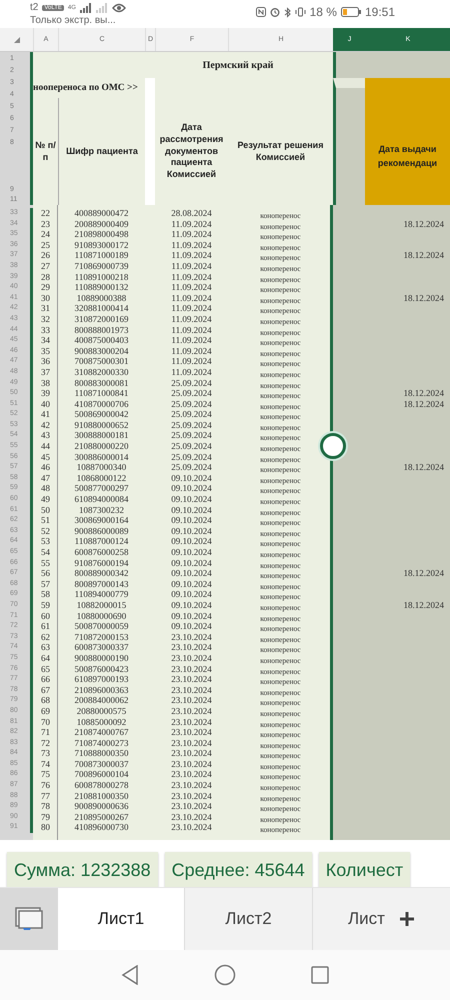 This screenshot has width=450, height=1000. I want to click on table-cell-text: 75, so click(45, 774).